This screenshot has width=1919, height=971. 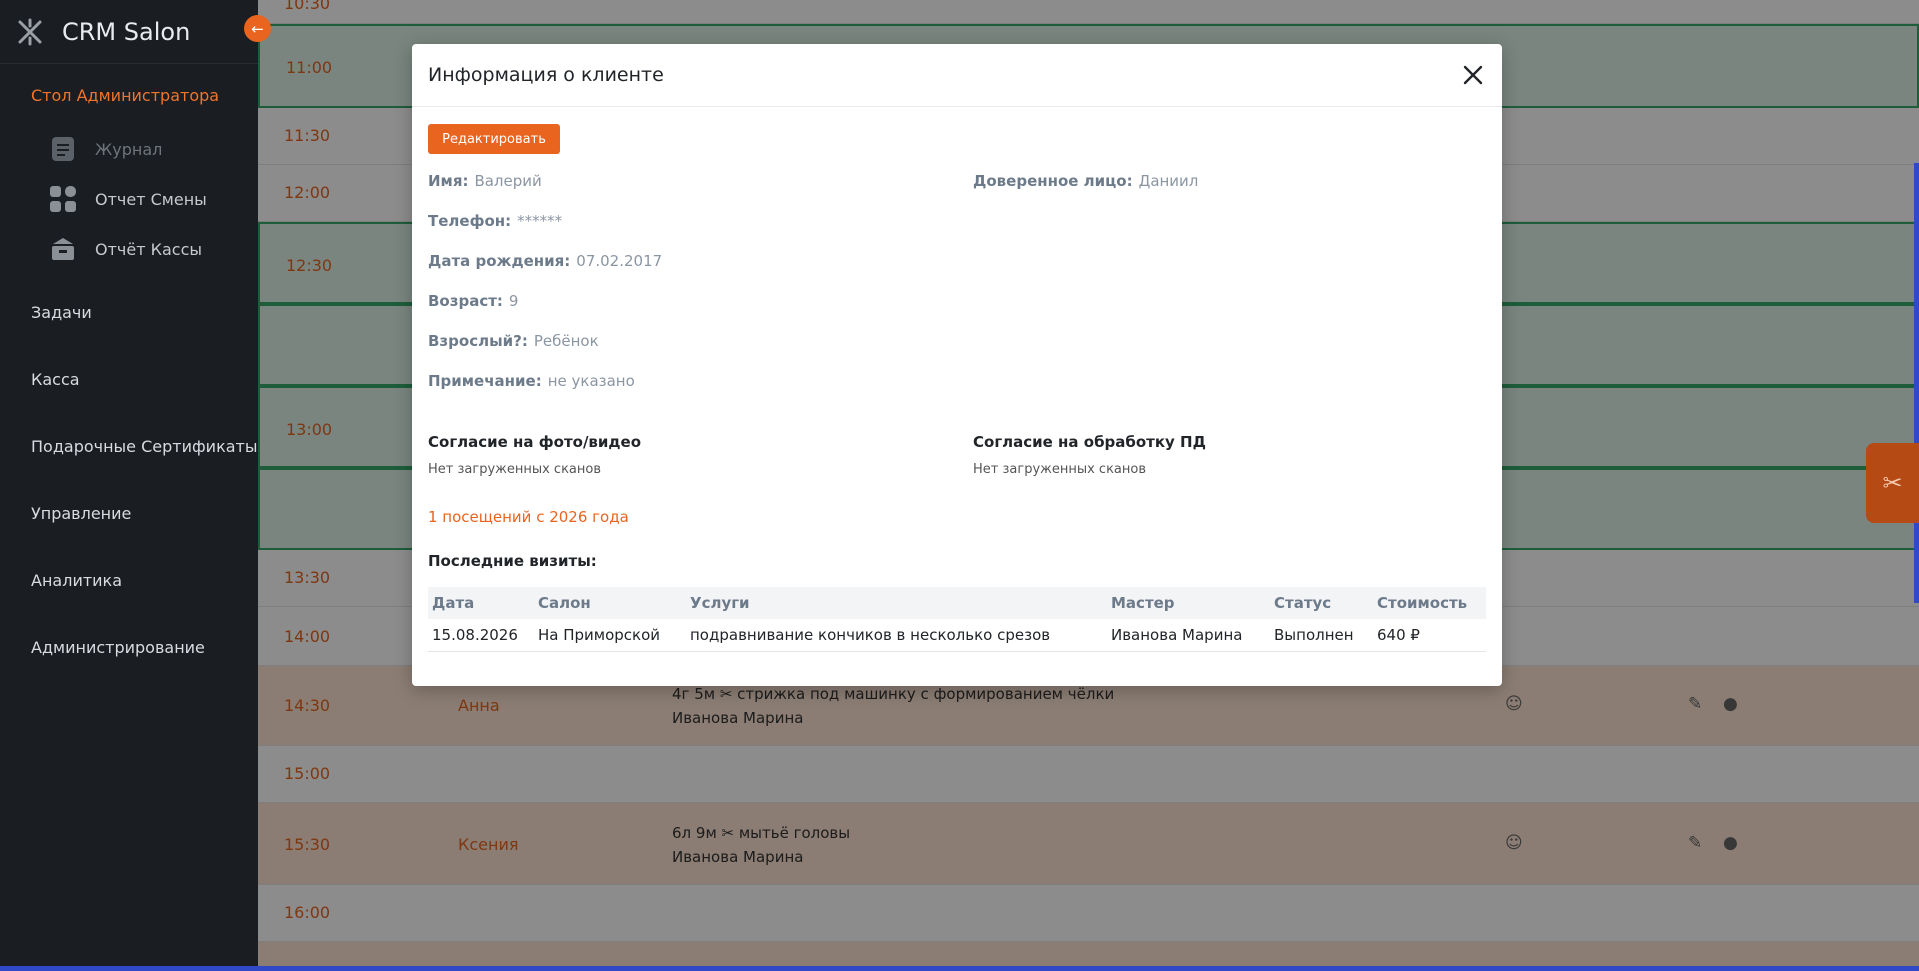 What do you see at coordinates (896, 603) in the screenshot?
I see `col-services: Услуги` at bounding box center [896, 603].